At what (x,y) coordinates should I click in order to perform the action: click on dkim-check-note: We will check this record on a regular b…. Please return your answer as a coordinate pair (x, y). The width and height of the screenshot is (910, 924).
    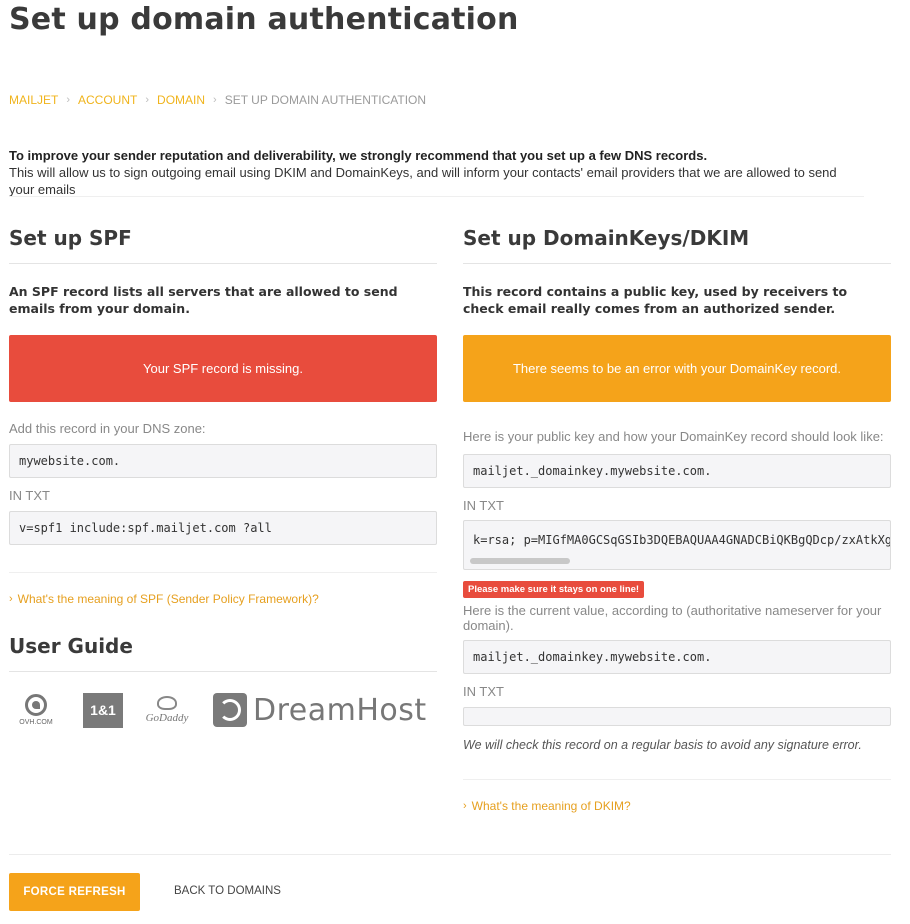
    Looking at the image, I should click on (662, 745).